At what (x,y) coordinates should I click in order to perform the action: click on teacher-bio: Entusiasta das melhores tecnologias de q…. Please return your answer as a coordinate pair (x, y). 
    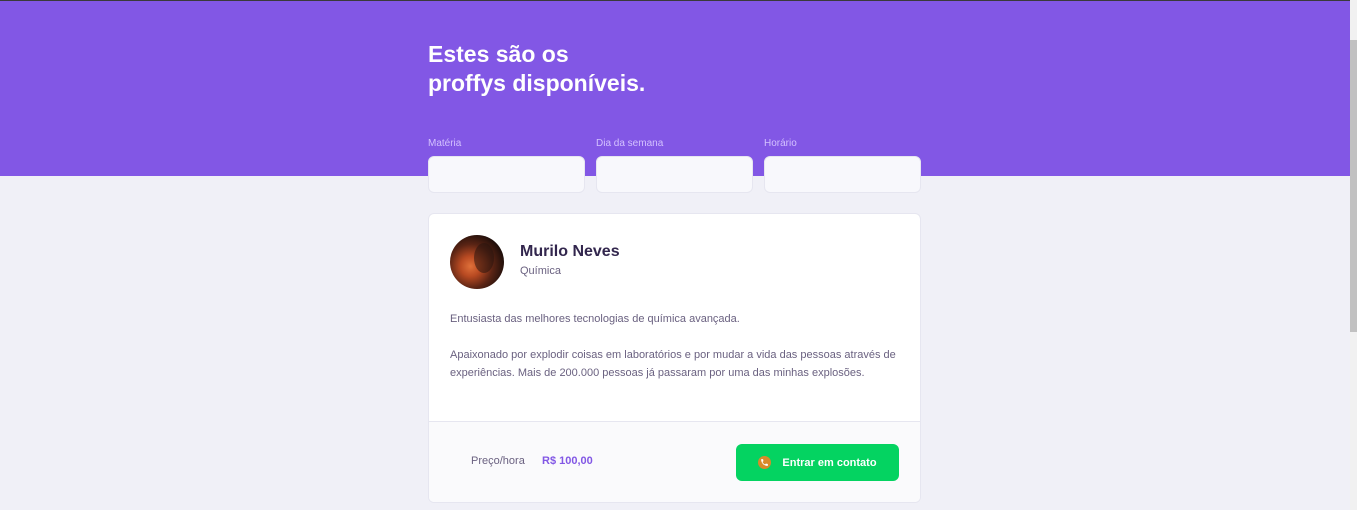
    Looking at the image, I should click on (675, 355).